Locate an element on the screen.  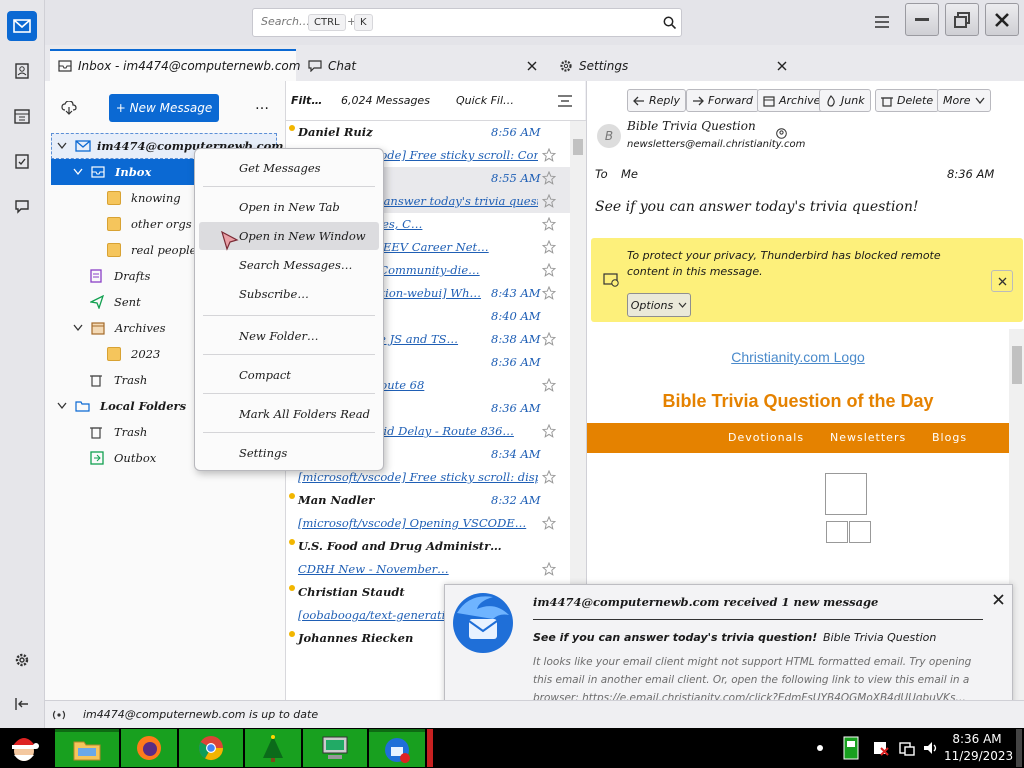
dismiss-notice-button is located at coordinates (1002, 281).